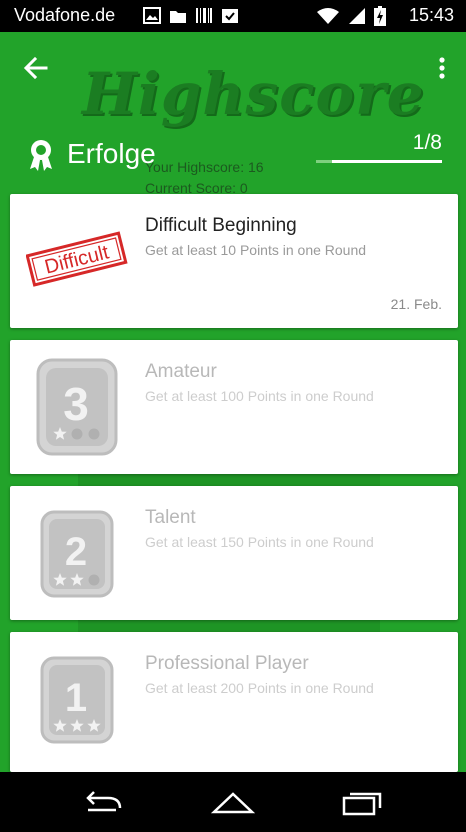 This screenshot has height=832, width=466. Describe the element at coordinates (178, 17) in the screenshot. I see `folder-icon` at that location.